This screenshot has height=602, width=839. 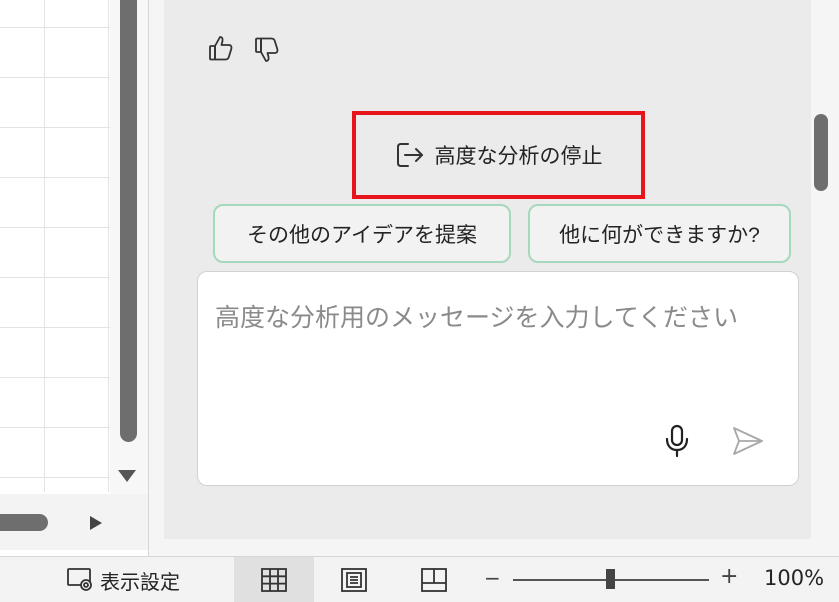 What do you see at coordinates (55, 246) in the screenshot?
I see `spreadsheet-grid` at bounding box center [55, 246].